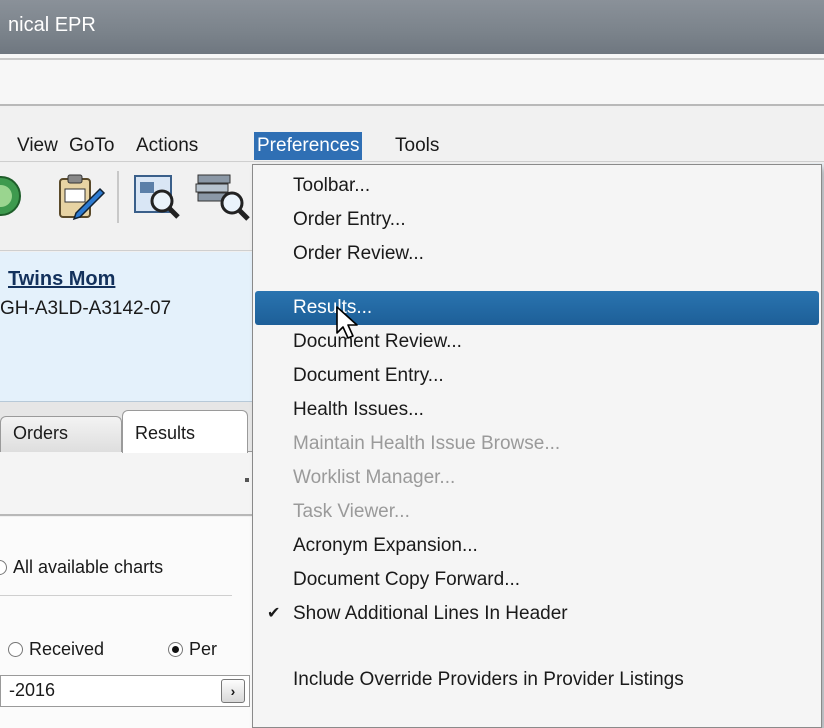 The width and height of the screenshot is (824, 728). I want to click on search-document-icon, so click(156, 196).